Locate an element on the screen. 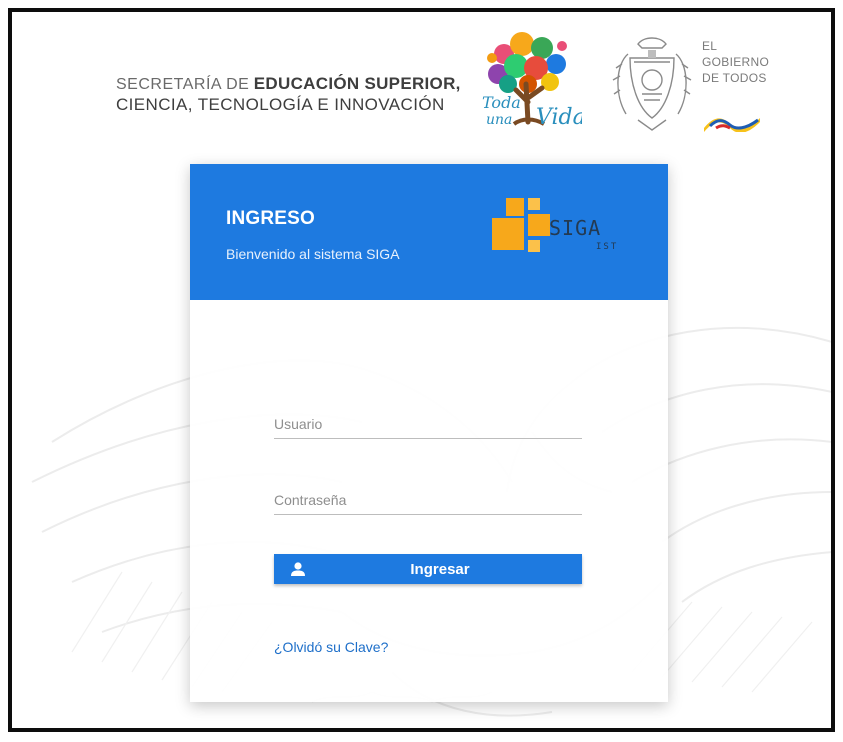  password-input is located at coordinates (428, 500).